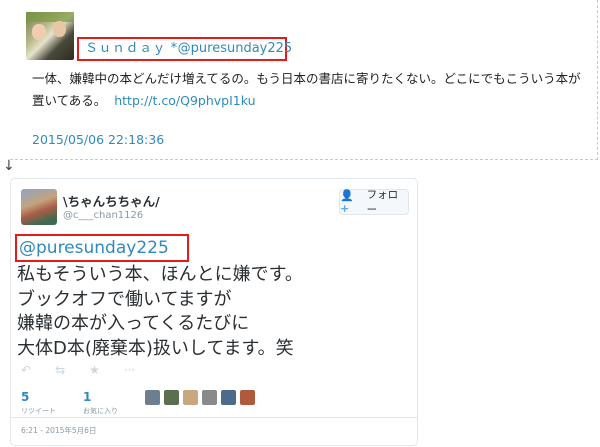 This screenshot has height=447, width=600. I want to click on favorite-label: お気に入り, so click(100, 411).